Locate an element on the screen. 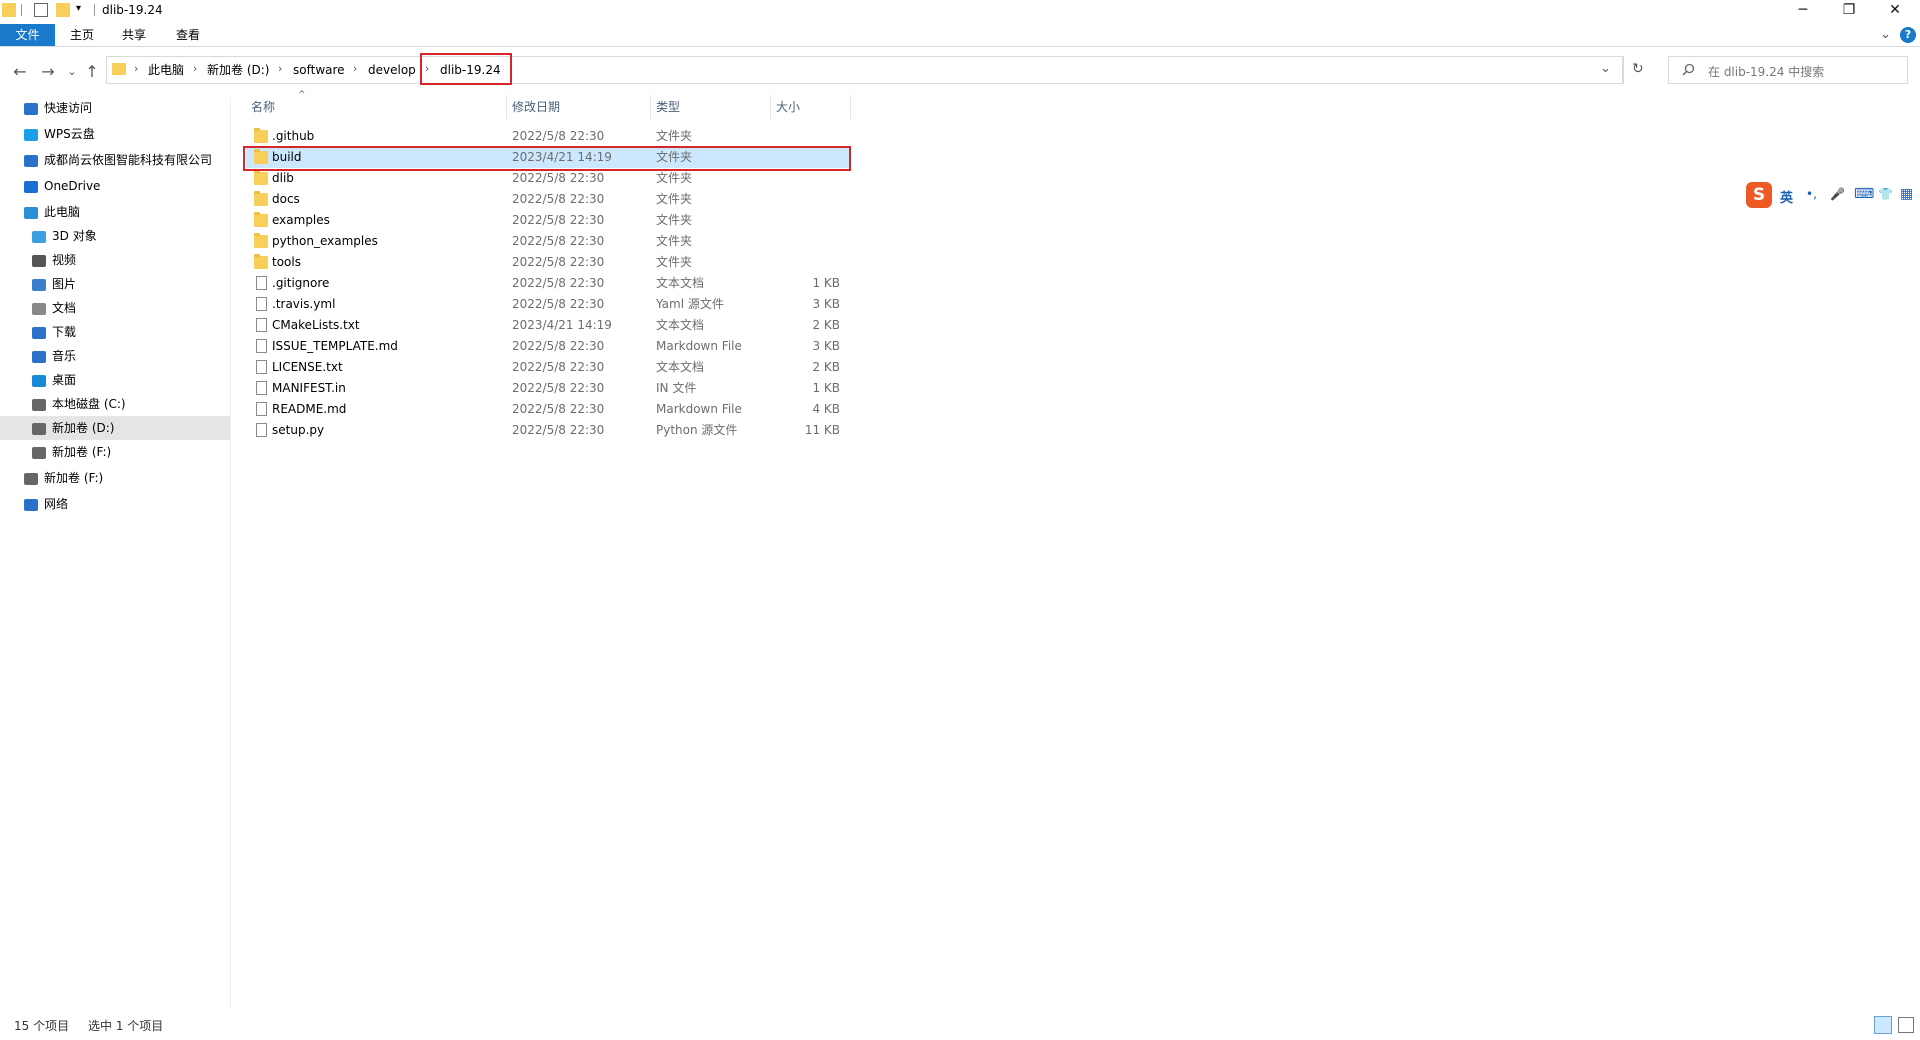  breadcrumb-software: software is located at coordinates (319, 70).